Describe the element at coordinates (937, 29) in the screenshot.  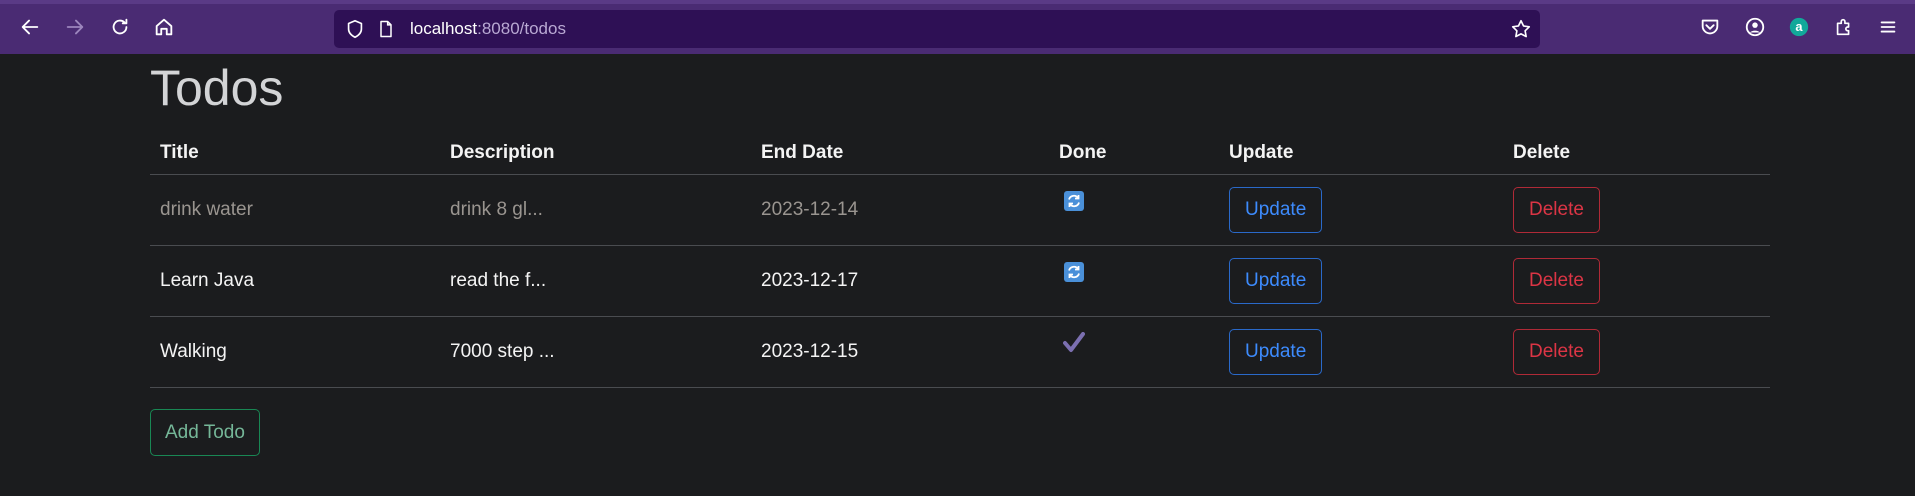
I see `address-bar: localhost:8080/todos` at that location.